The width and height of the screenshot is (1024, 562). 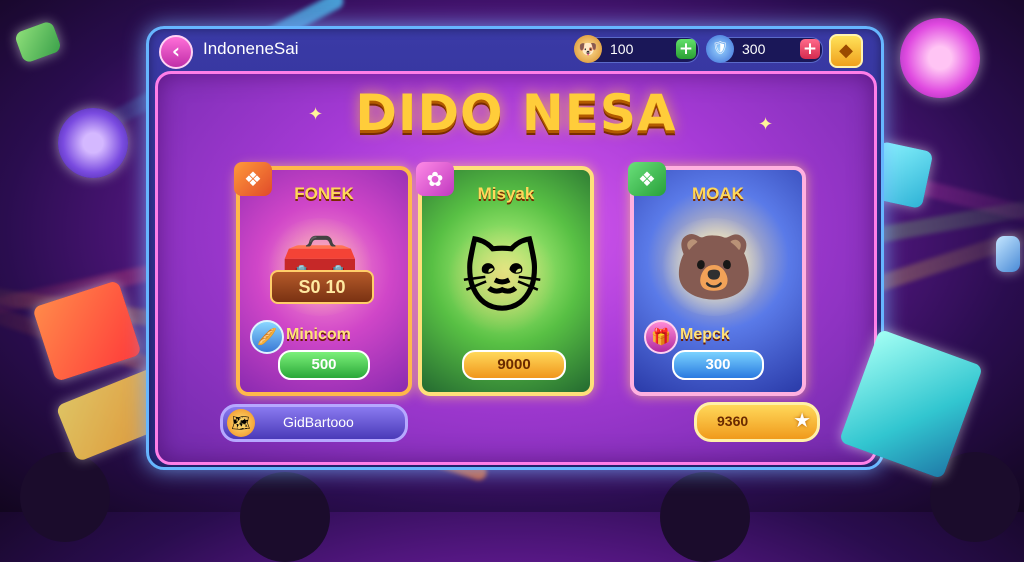 I want to click on total-button: 9360 ★, so click(x=757, y=422).